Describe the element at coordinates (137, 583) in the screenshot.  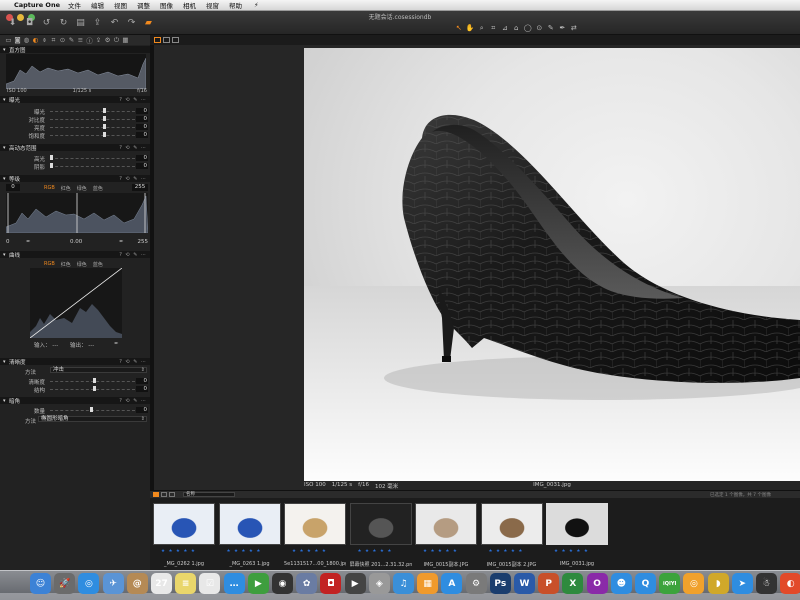
I see `contacts-icon: @` at that location.